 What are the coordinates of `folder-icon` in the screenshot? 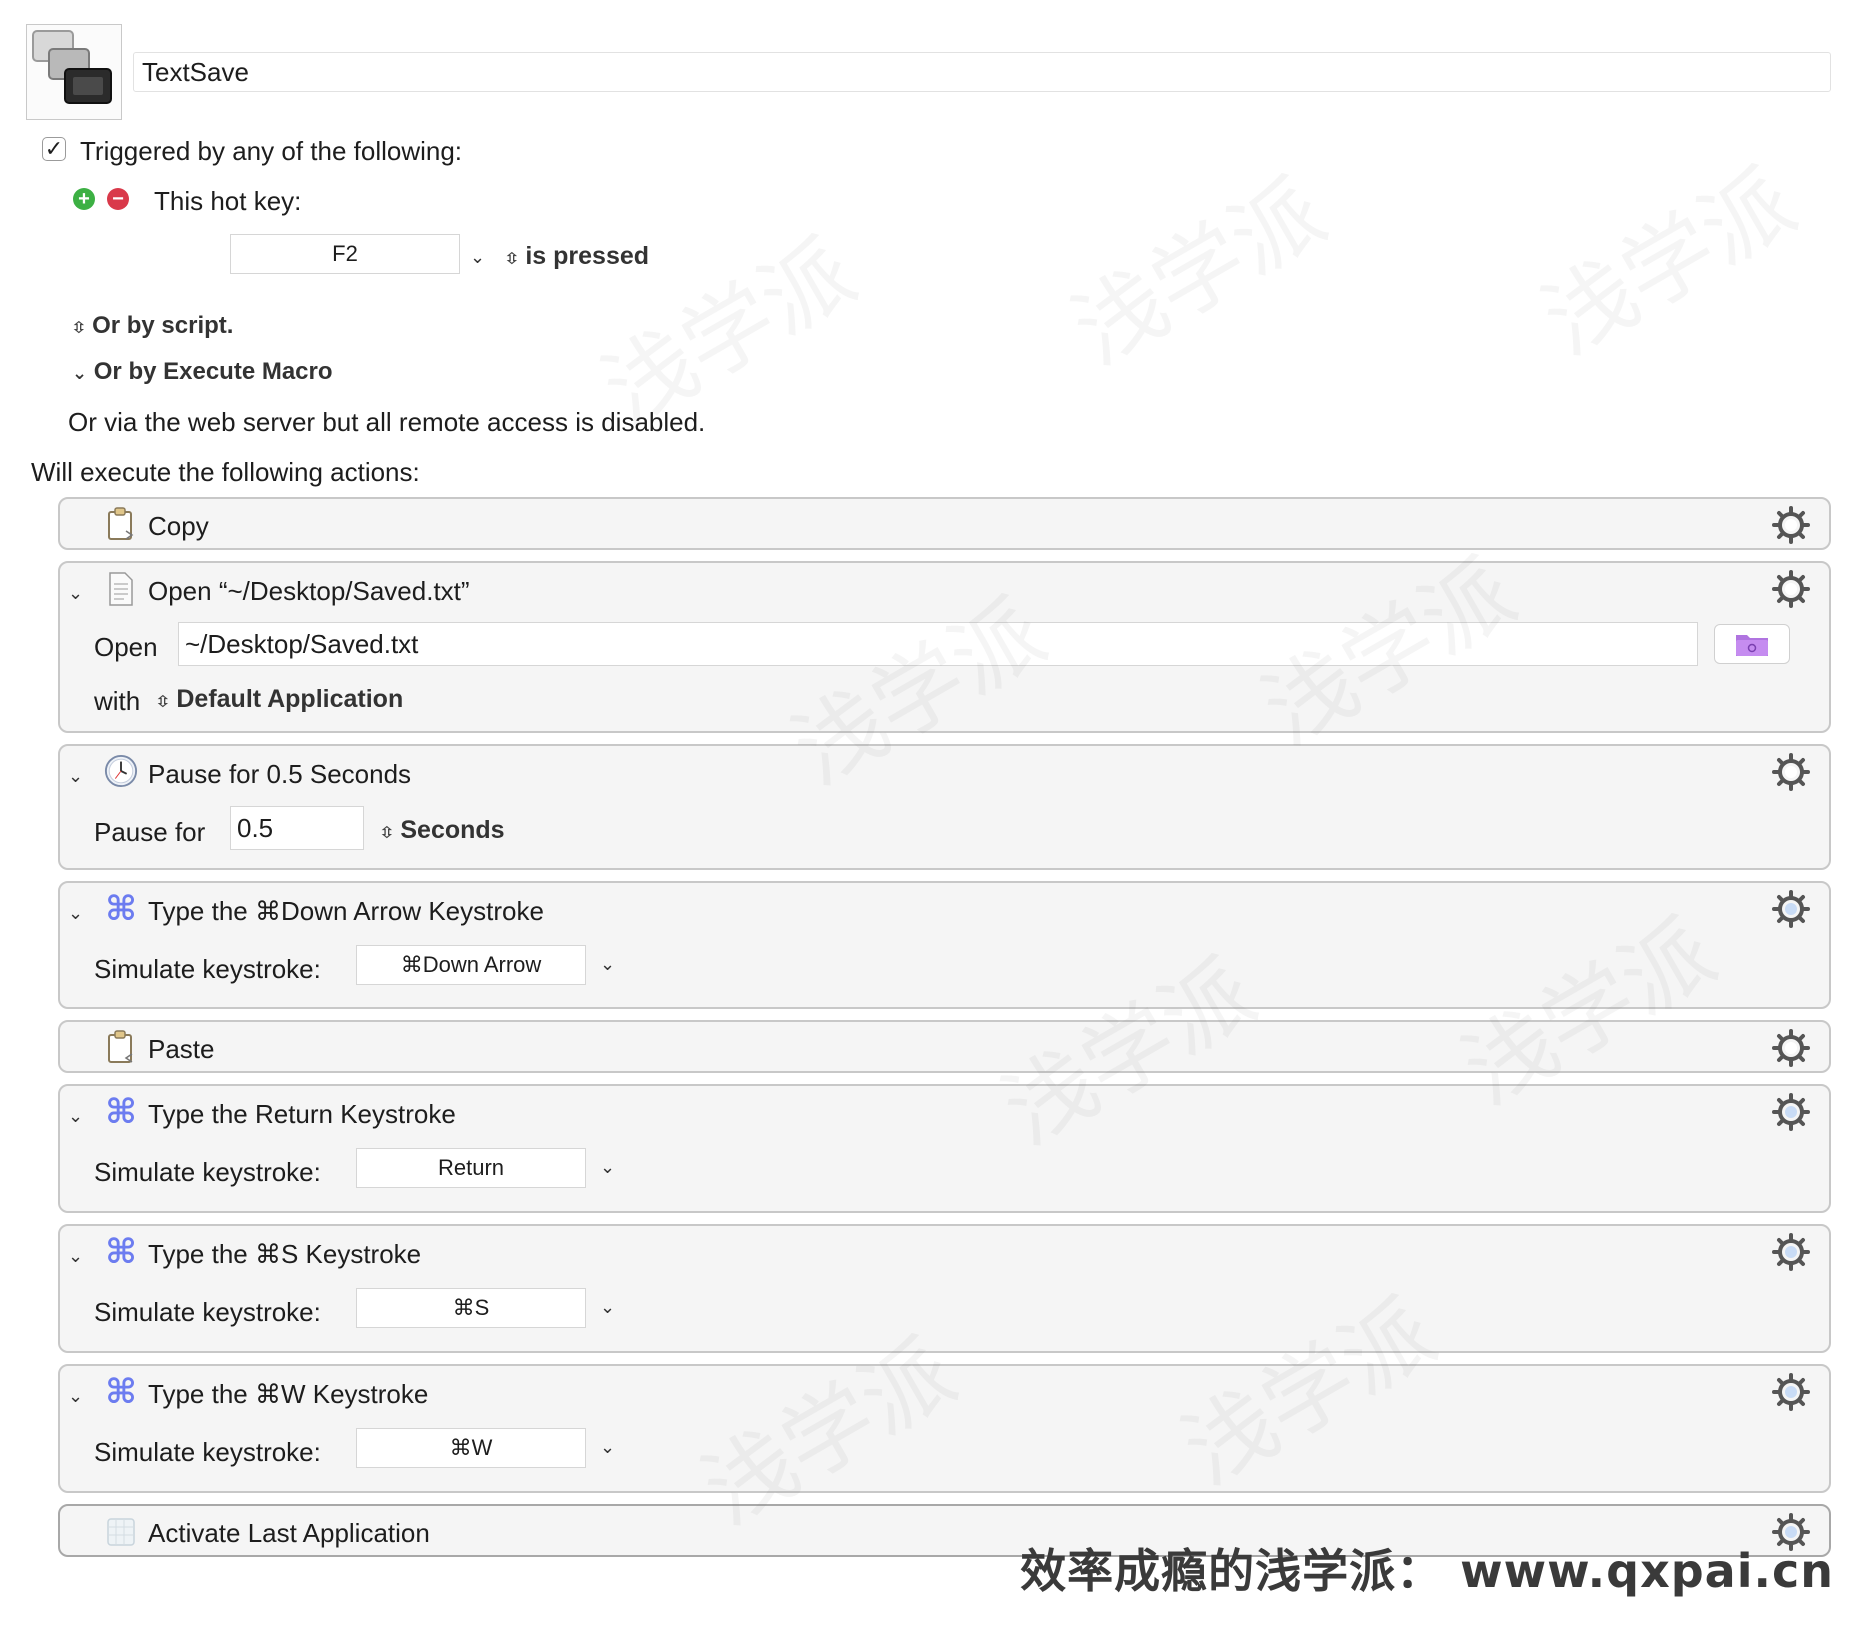 It's located at (1752, 645).